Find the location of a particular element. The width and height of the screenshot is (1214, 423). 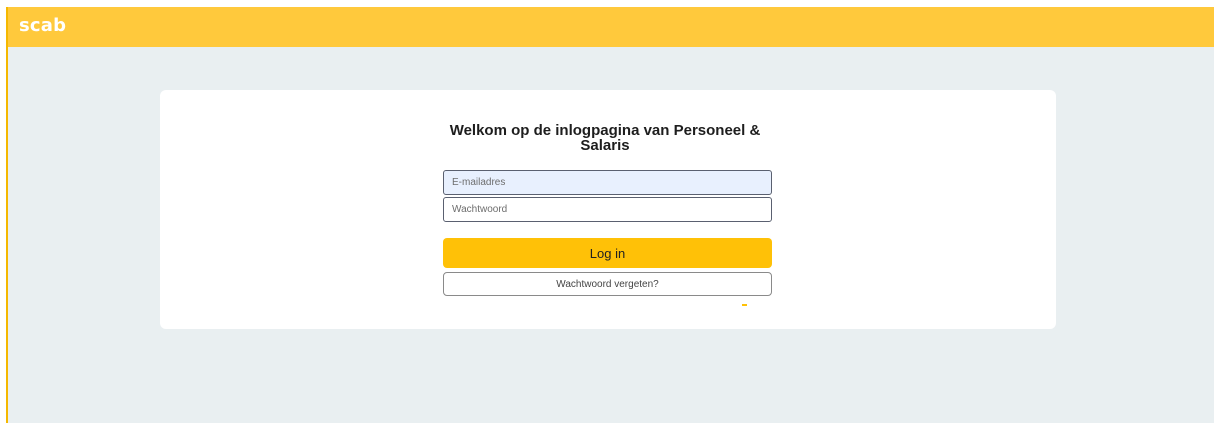

login-button: Log in is located at coordinates (607, 253).